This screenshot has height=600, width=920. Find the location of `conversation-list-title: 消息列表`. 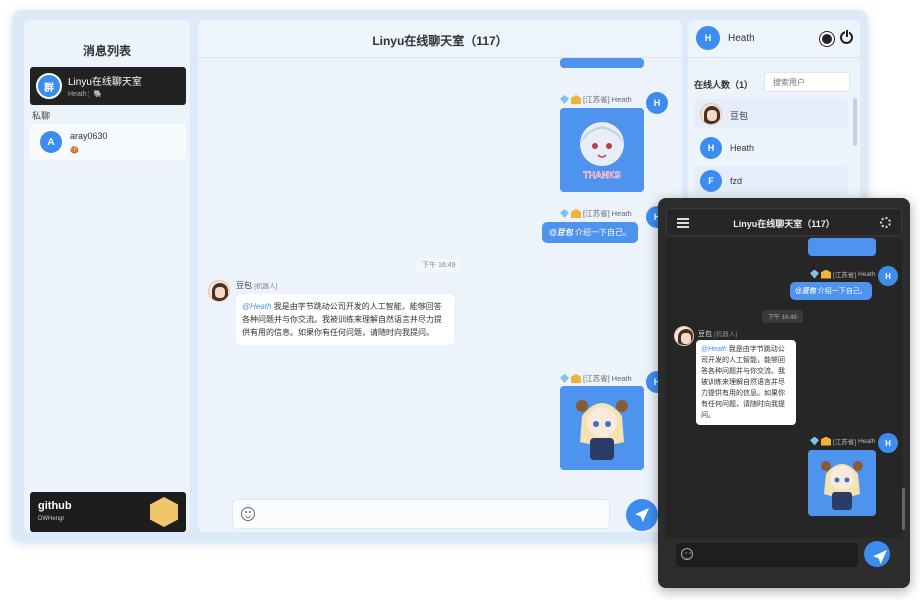

conversation-list-title: 消息列表 is located at coordinates (106, 51).